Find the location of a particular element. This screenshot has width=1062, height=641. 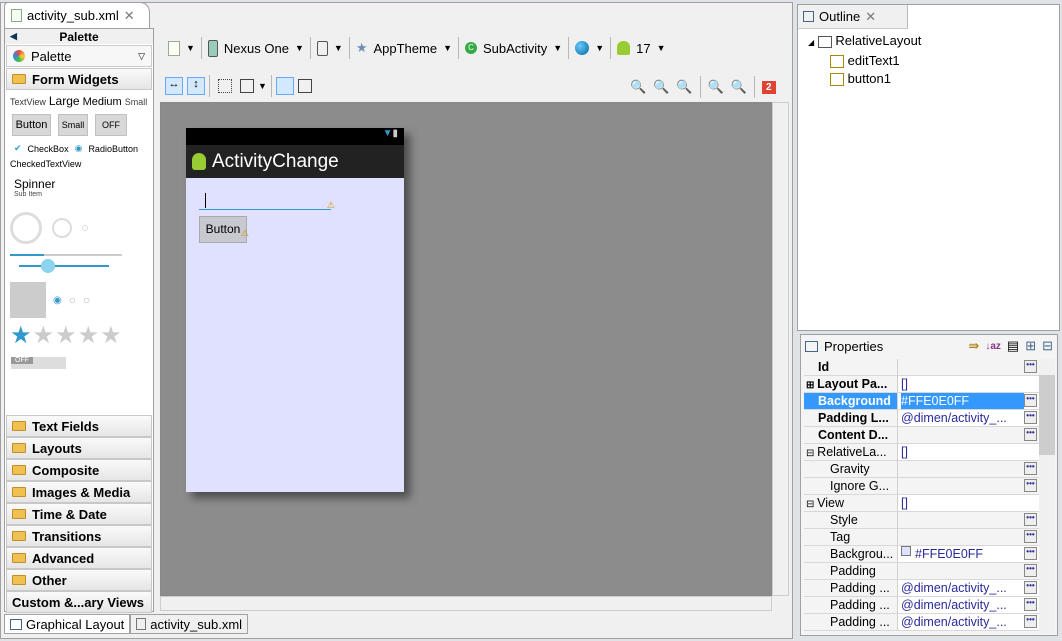

zoom-out-icon: 🔍 is located at coordinates (716, 87).